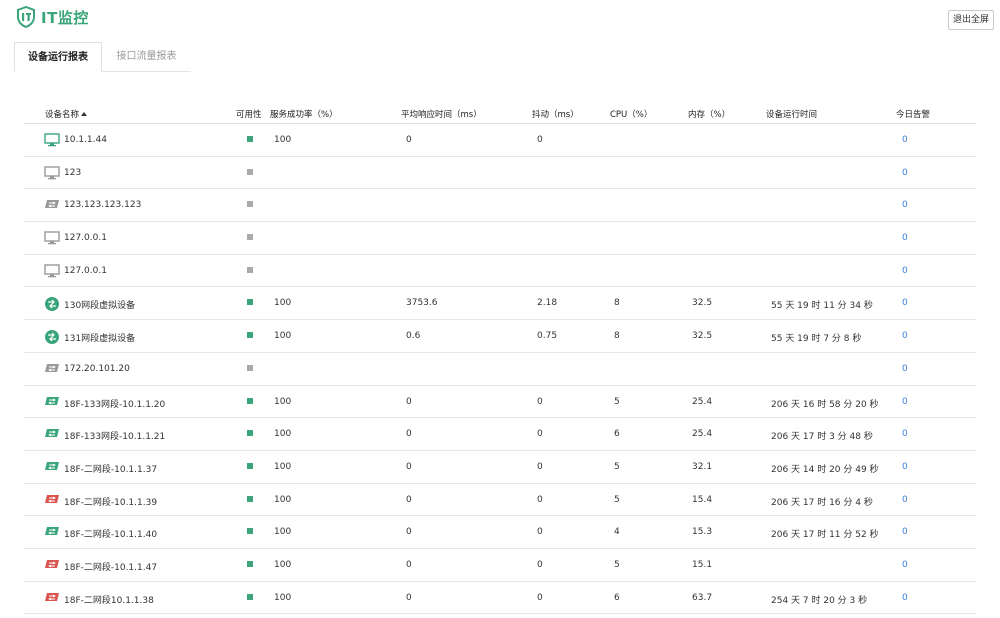 This screenshot has height=618, width=1000. I want to click on table-row: 172.20.101.20 0, so click(500, 369).